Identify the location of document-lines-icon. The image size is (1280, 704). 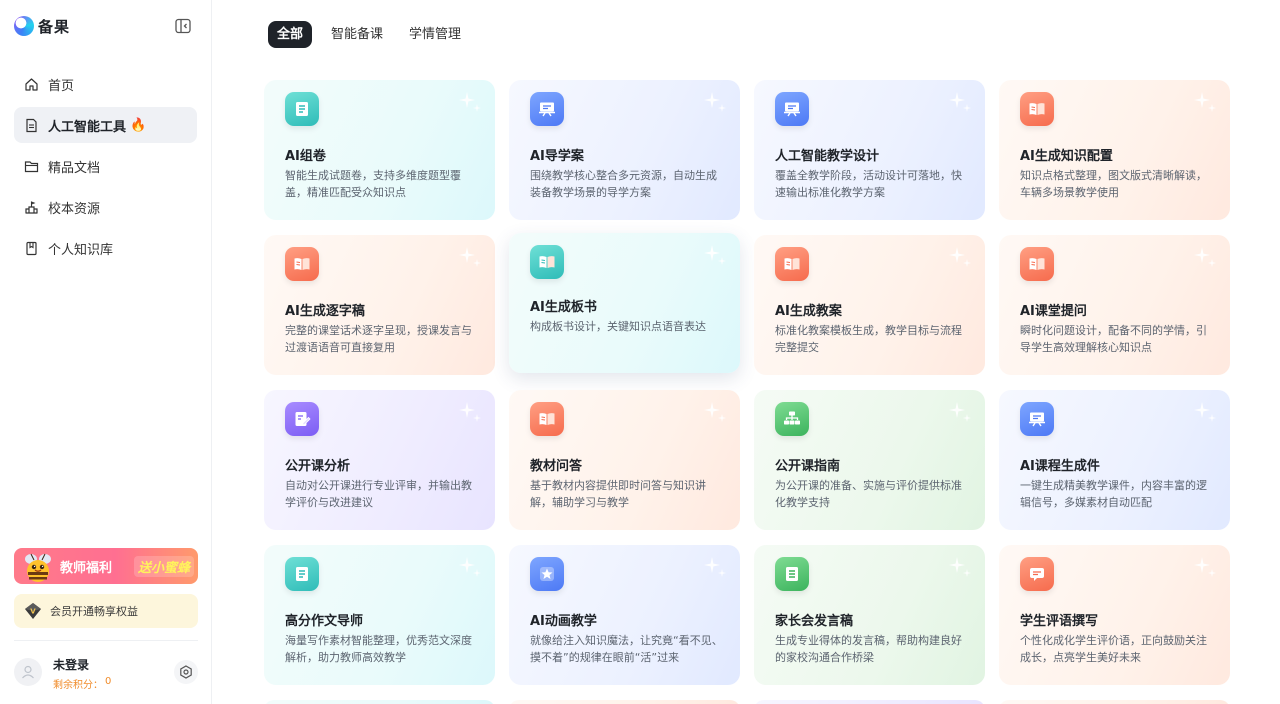
(792, 574).